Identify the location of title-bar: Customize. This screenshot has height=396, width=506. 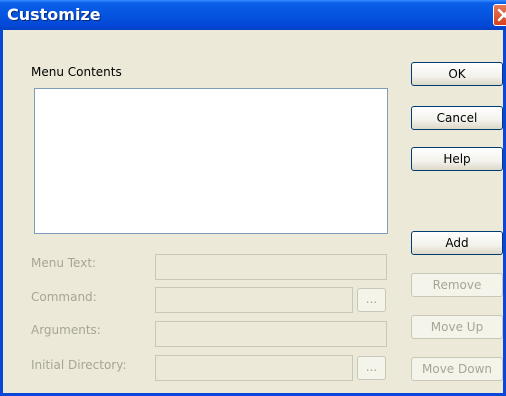
(253, 15).